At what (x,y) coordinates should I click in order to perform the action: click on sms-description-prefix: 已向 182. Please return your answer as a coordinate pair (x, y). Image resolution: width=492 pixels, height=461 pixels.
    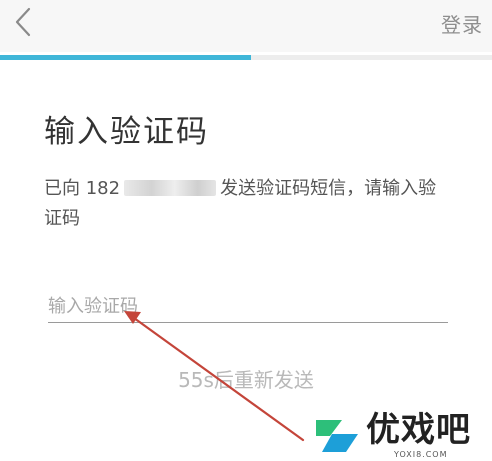
    Looking at the image, I should click on (82, 188).